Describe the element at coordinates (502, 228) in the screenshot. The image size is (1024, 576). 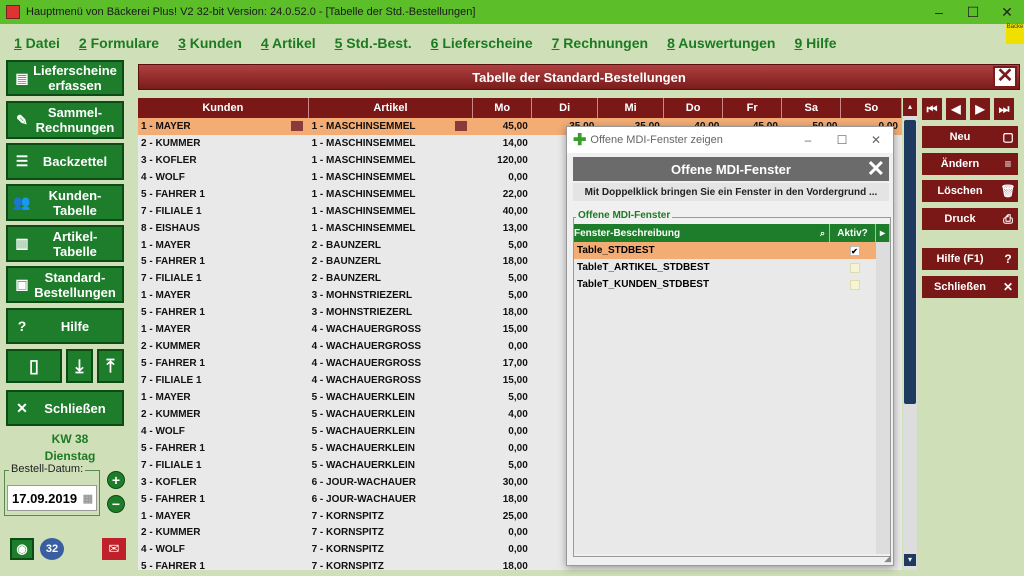
I see `table-cell: 13,00` at that location.